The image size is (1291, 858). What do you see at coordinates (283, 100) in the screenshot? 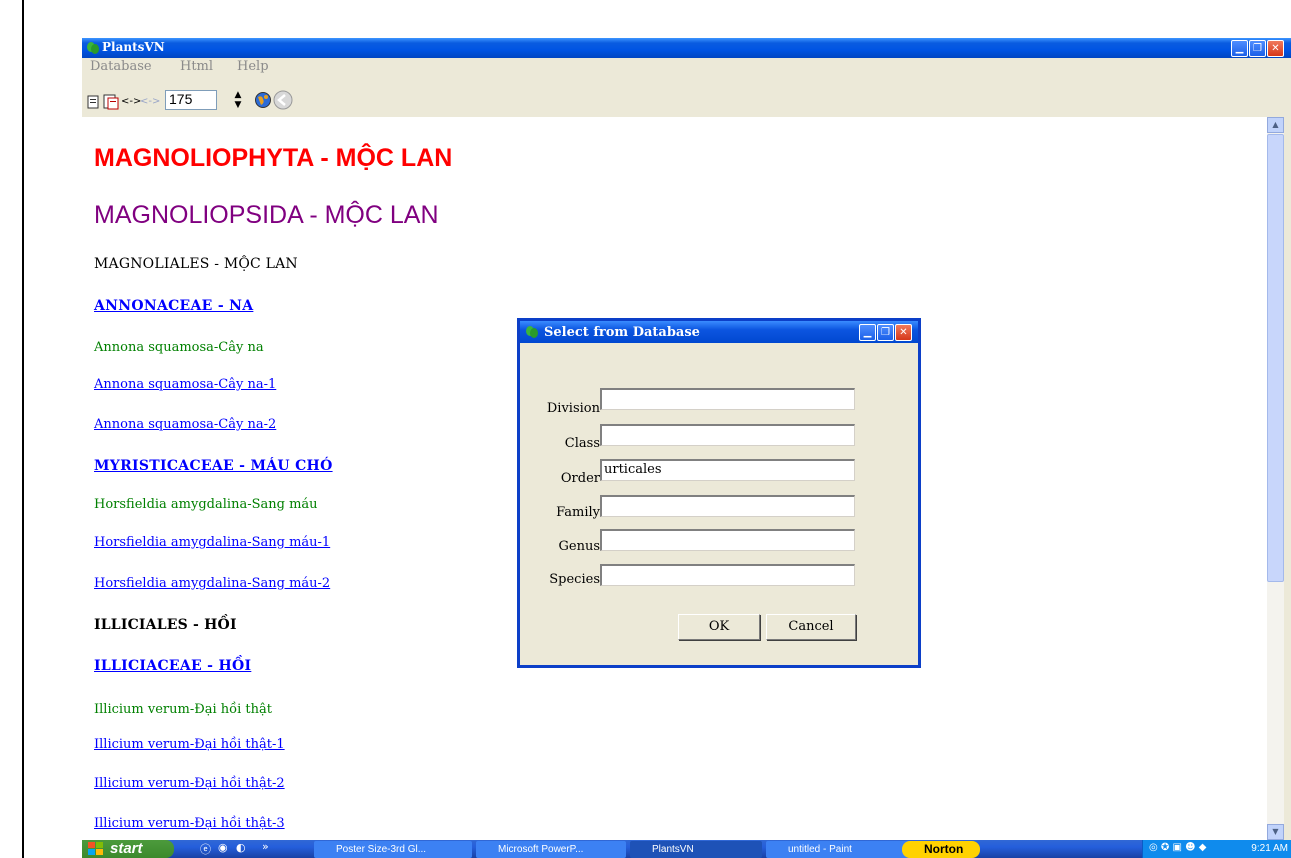
I see `back-circle-icon` at bounding box center [283, 100].